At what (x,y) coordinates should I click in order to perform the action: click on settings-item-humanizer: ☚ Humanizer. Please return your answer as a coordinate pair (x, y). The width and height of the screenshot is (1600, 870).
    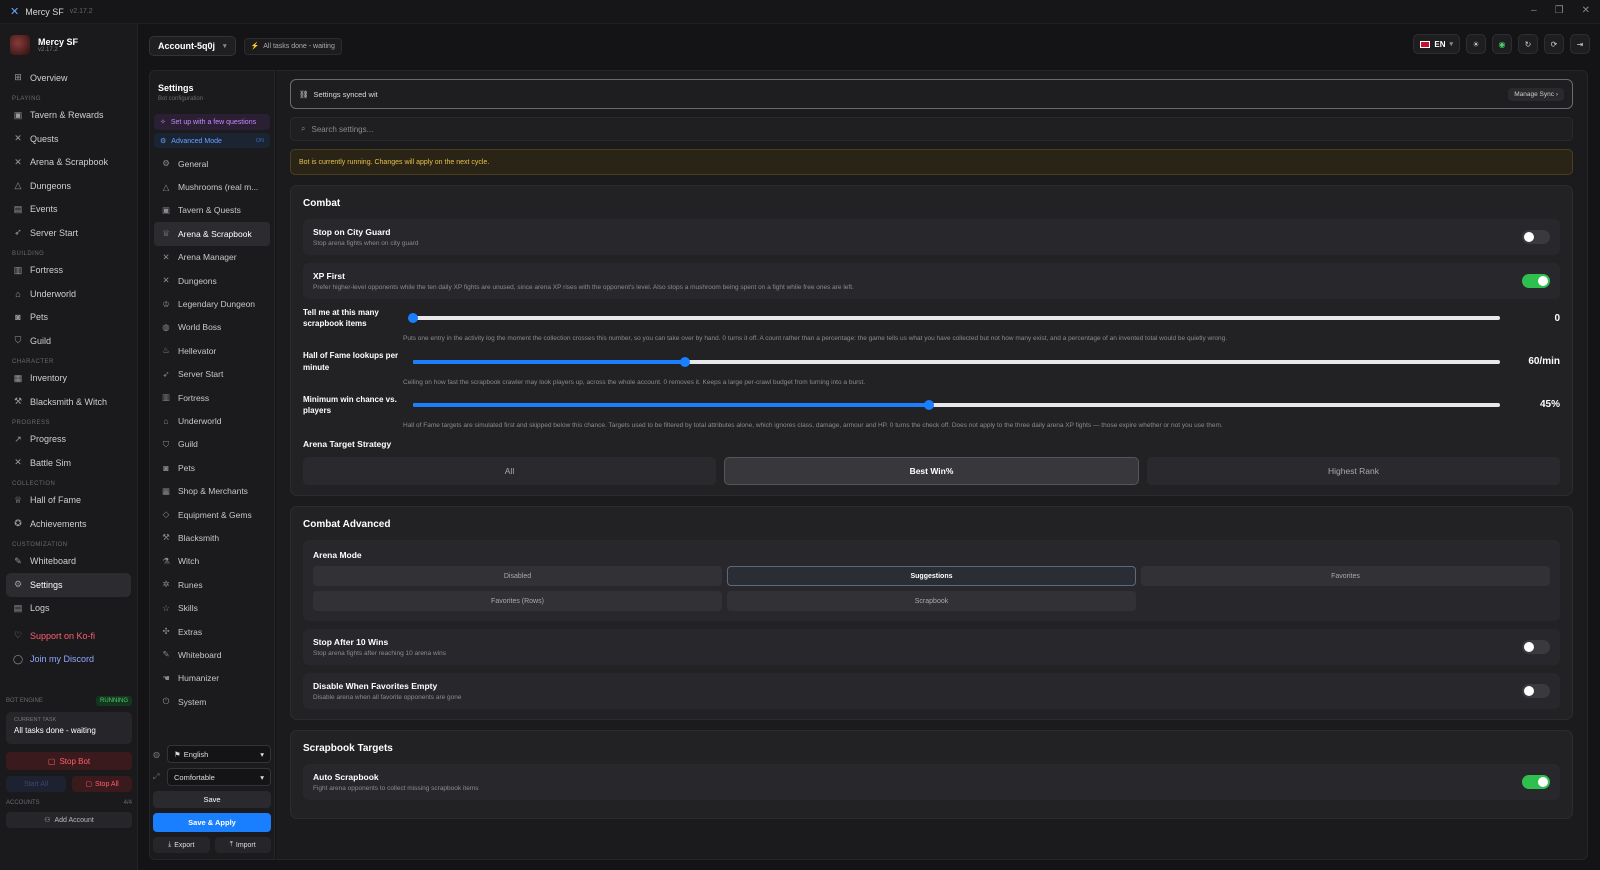
    Looking at the image, I should click on (212, 678).